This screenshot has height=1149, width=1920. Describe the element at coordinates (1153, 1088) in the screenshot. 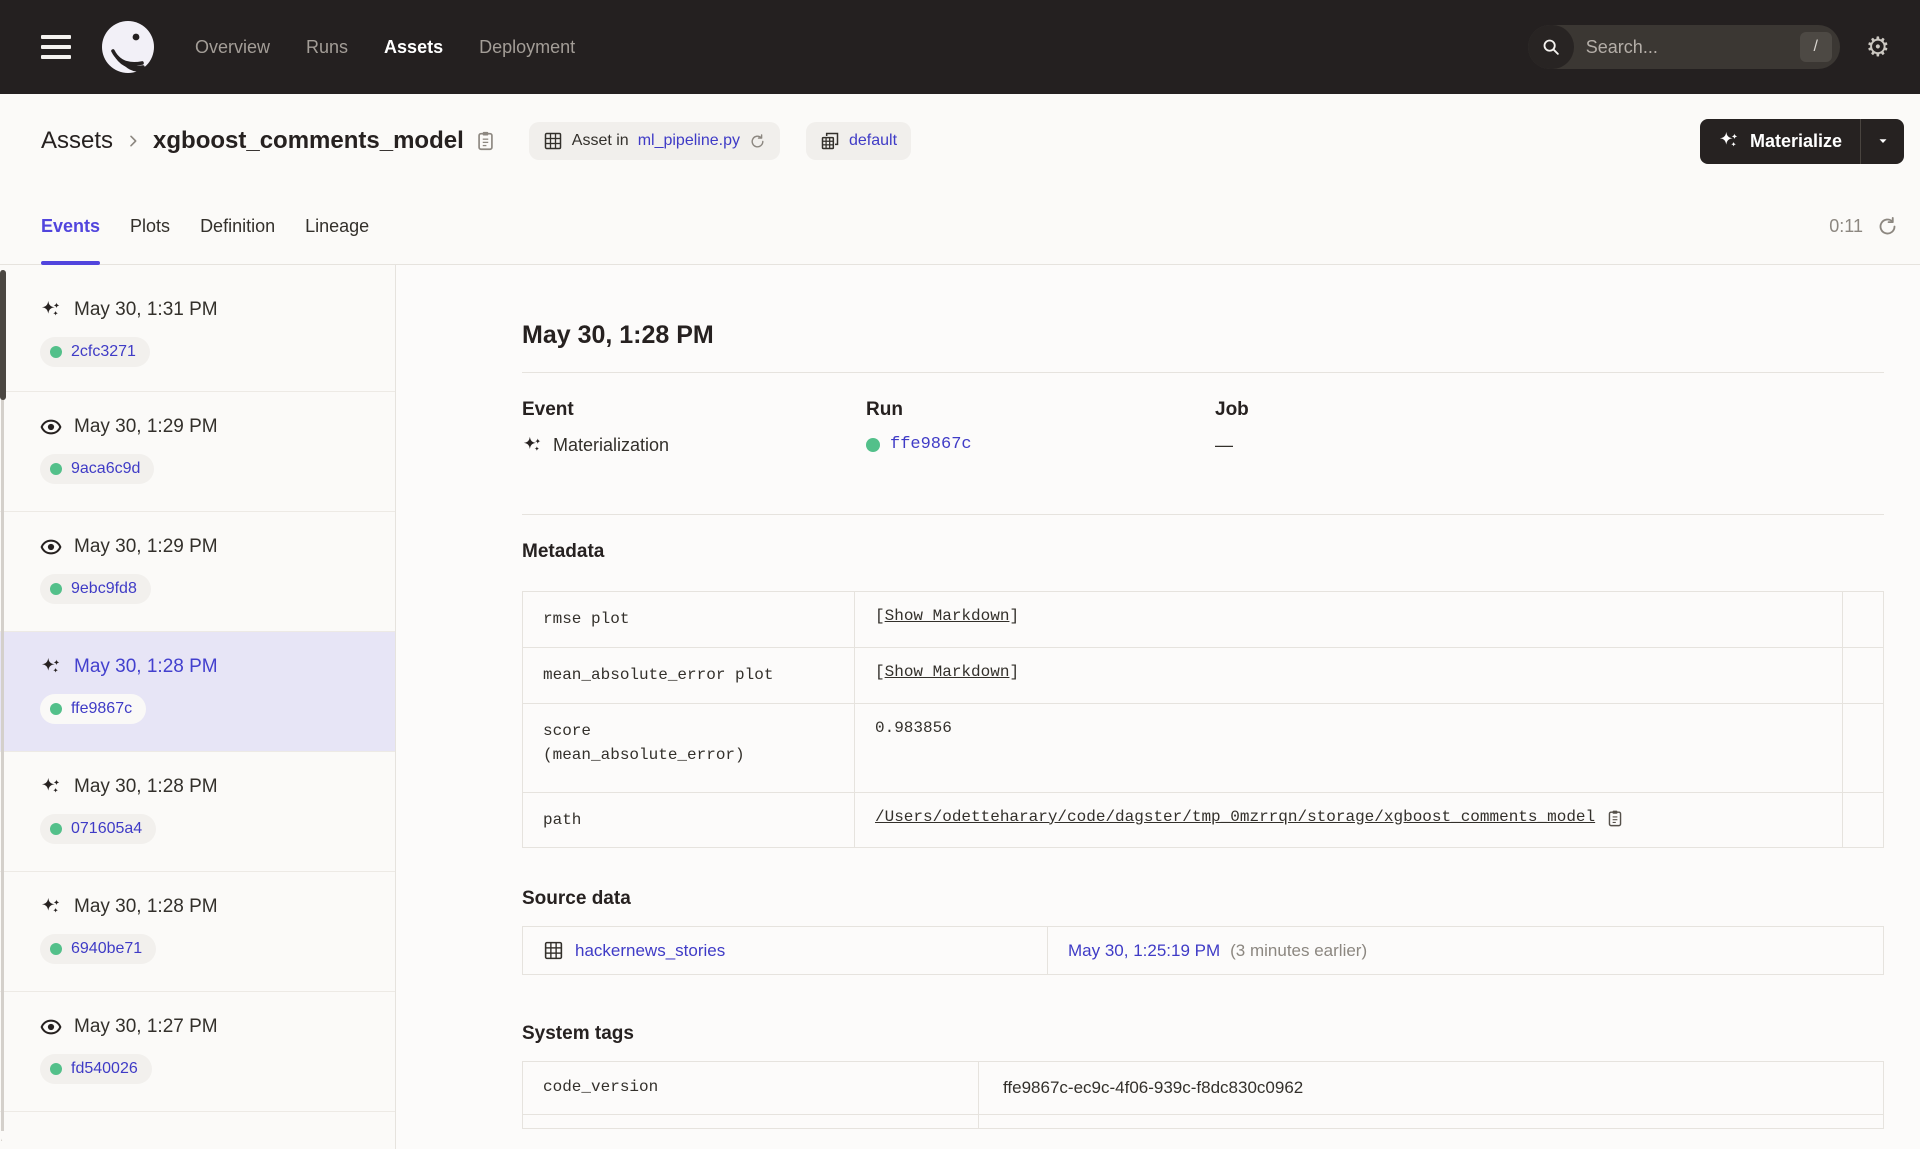

I see `system-tag-value: ffe9867c-ec9c-4f06-939c-f8dc830c0962` at that location.